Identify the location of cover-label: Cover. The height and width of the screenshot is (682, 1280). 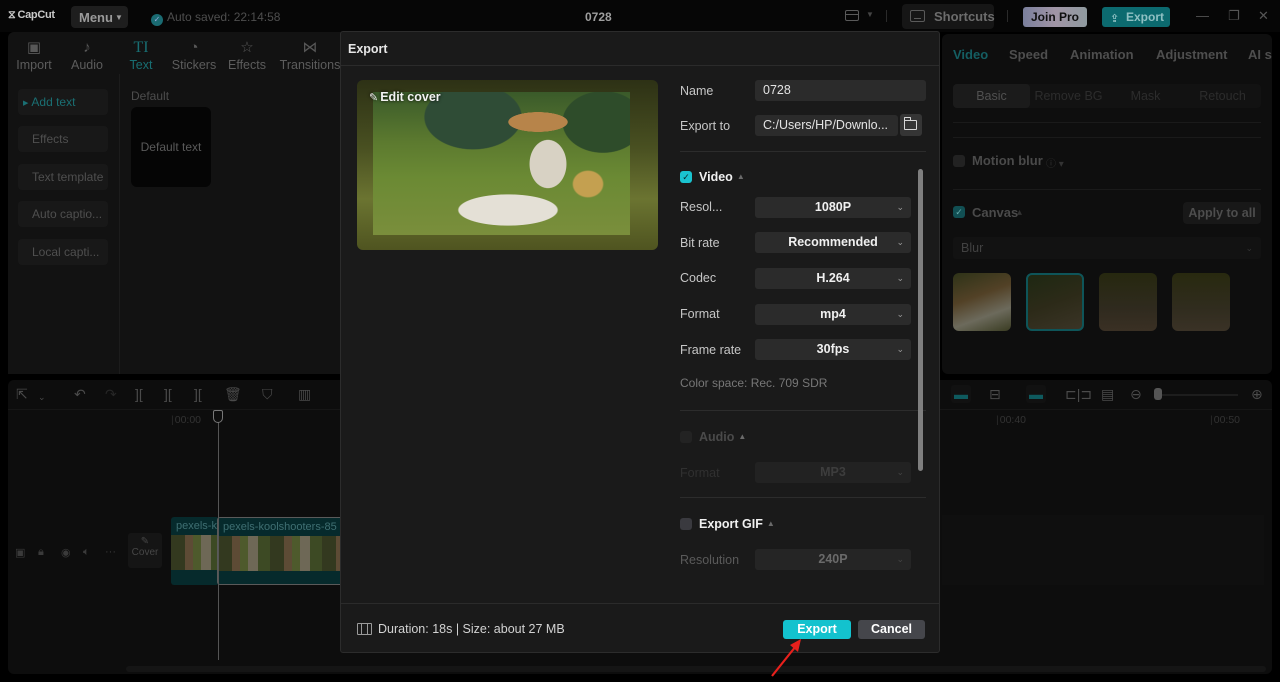
(145, 552).